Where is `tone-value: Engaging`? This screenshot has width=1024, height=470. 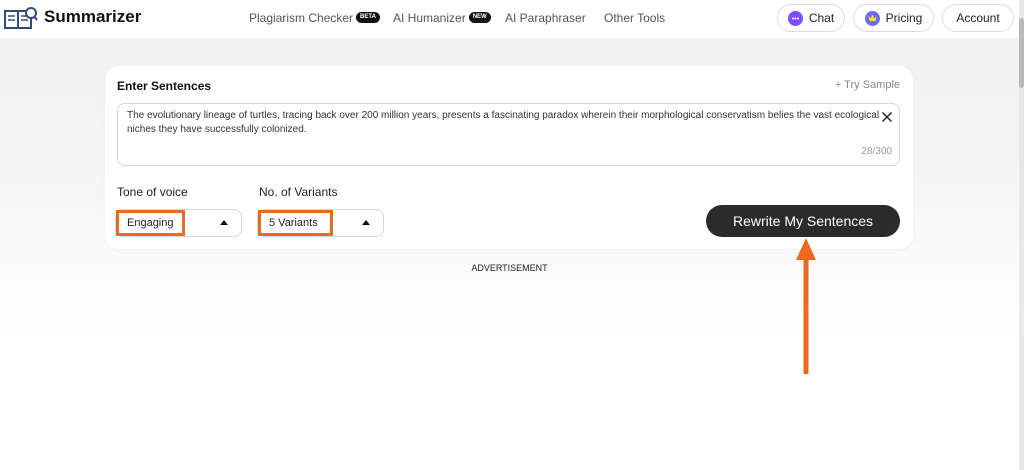 tone-value: Engaging is located at coordinates (150, 223).